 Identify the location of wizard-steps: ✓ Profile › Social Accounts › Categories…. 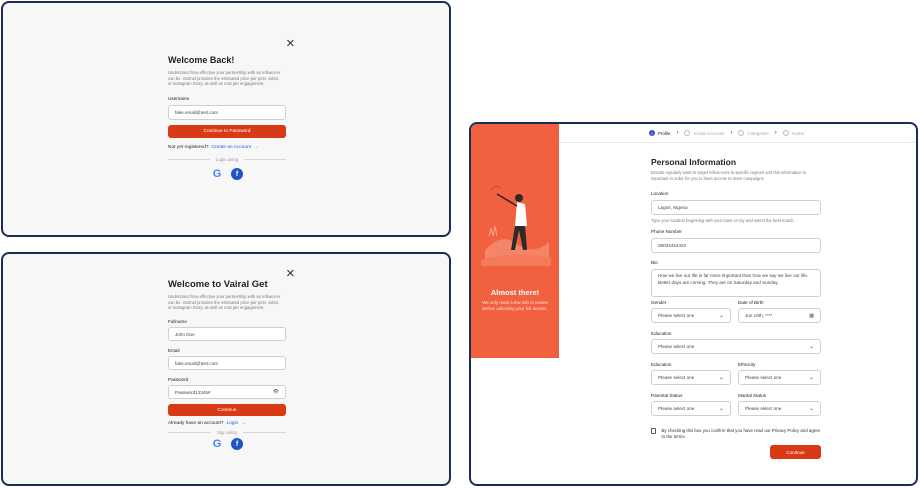
(737, 133).